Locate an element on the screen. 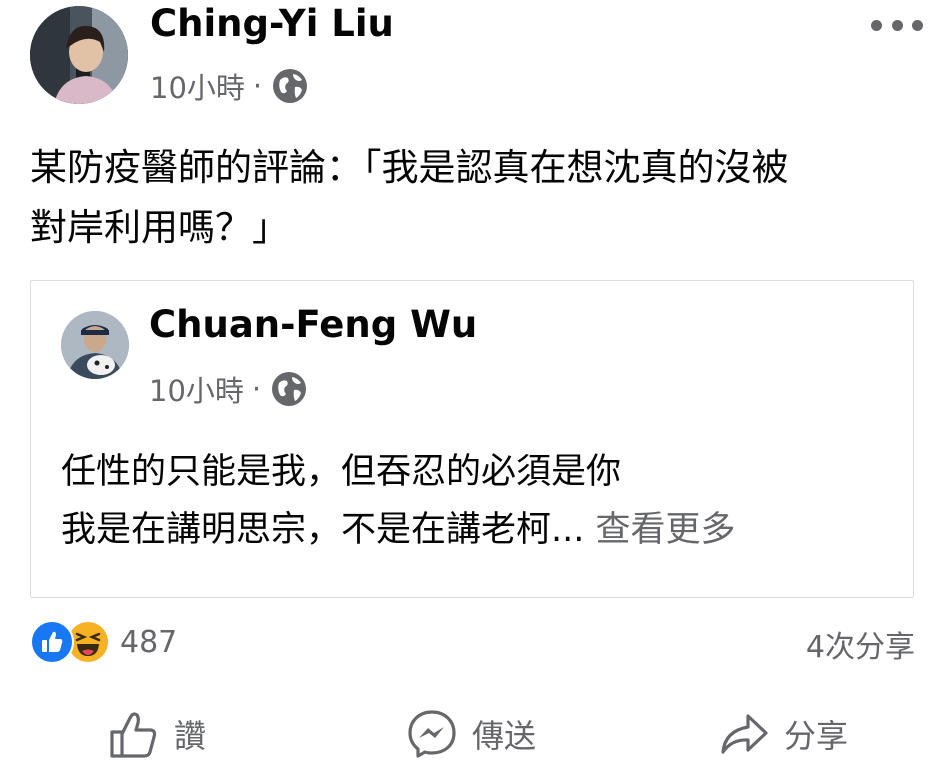  shared-avatar-photo is located at coordinates (95, 345).